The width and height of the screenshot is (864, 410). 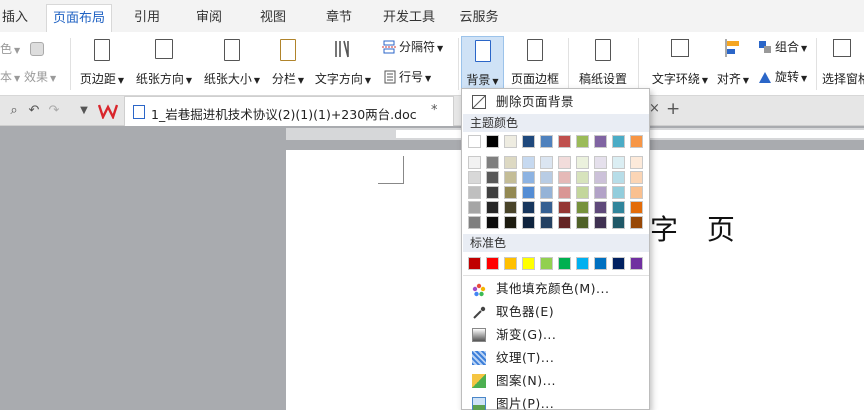 I want to click on new-tab-icon: +, so click(x=673, y=109).